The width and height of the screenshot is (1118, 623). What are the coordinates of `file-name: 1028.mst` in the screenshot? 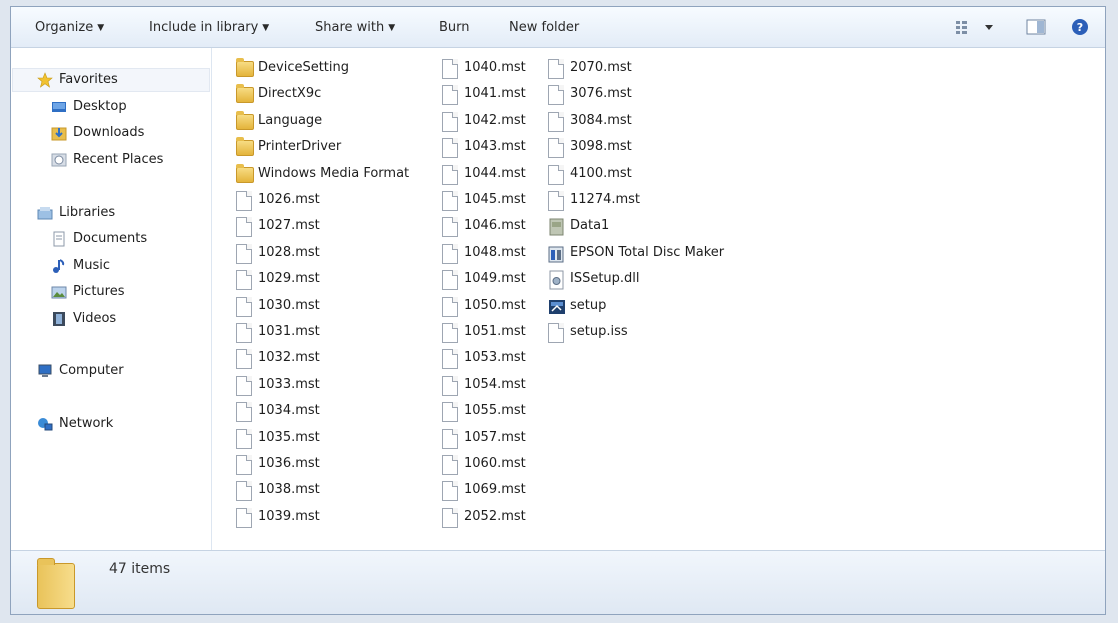 It's located at (289, 252).